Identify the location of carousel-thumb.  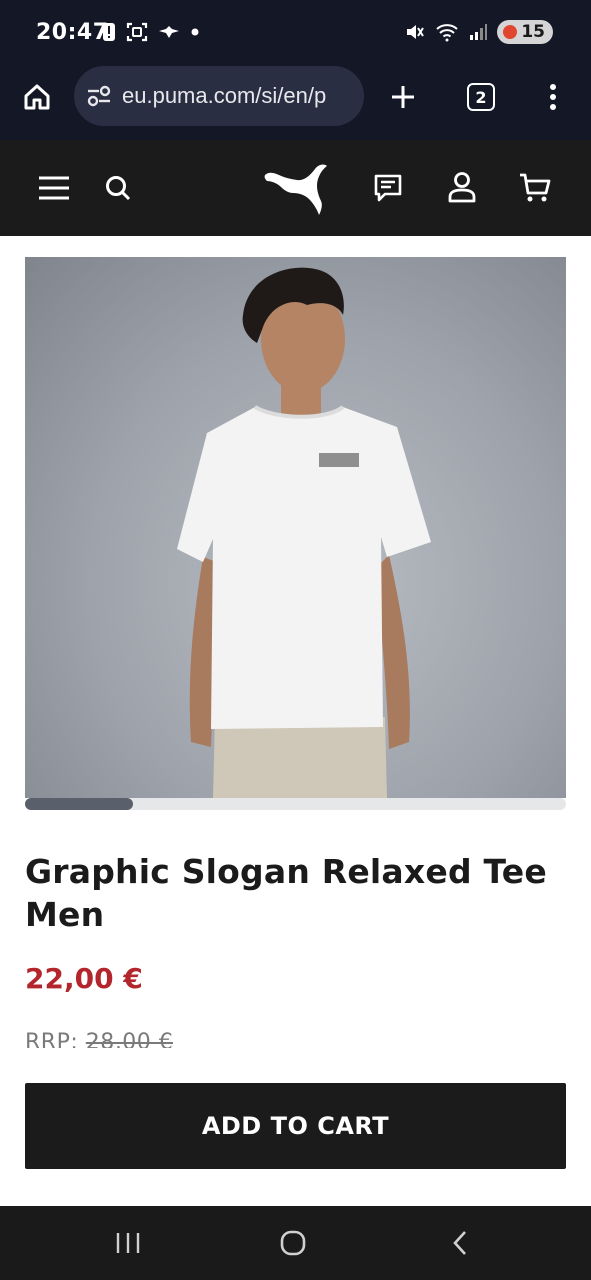
(79, 804).